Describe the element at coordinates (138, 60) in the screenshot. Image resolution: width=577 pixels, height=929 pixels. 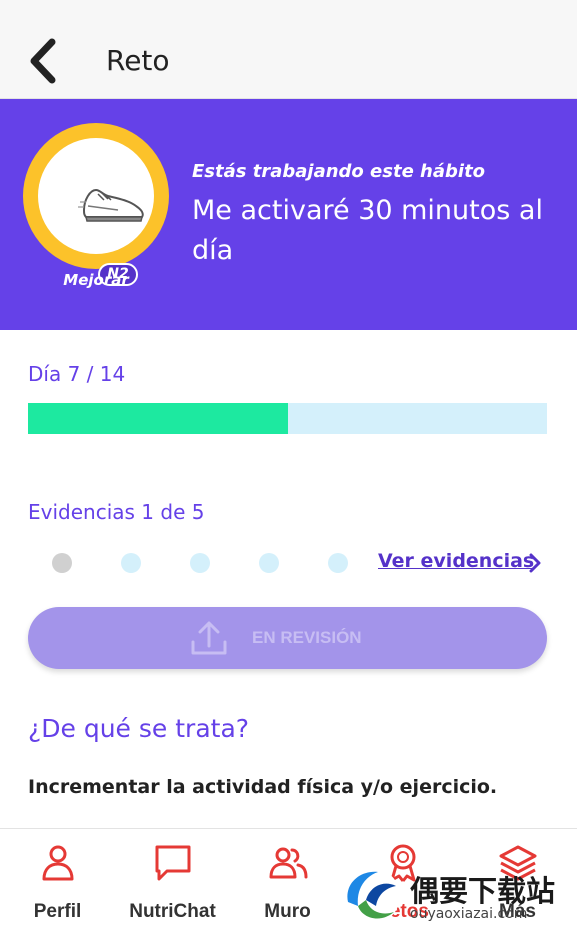
I see `page-title: Reto` at that location.